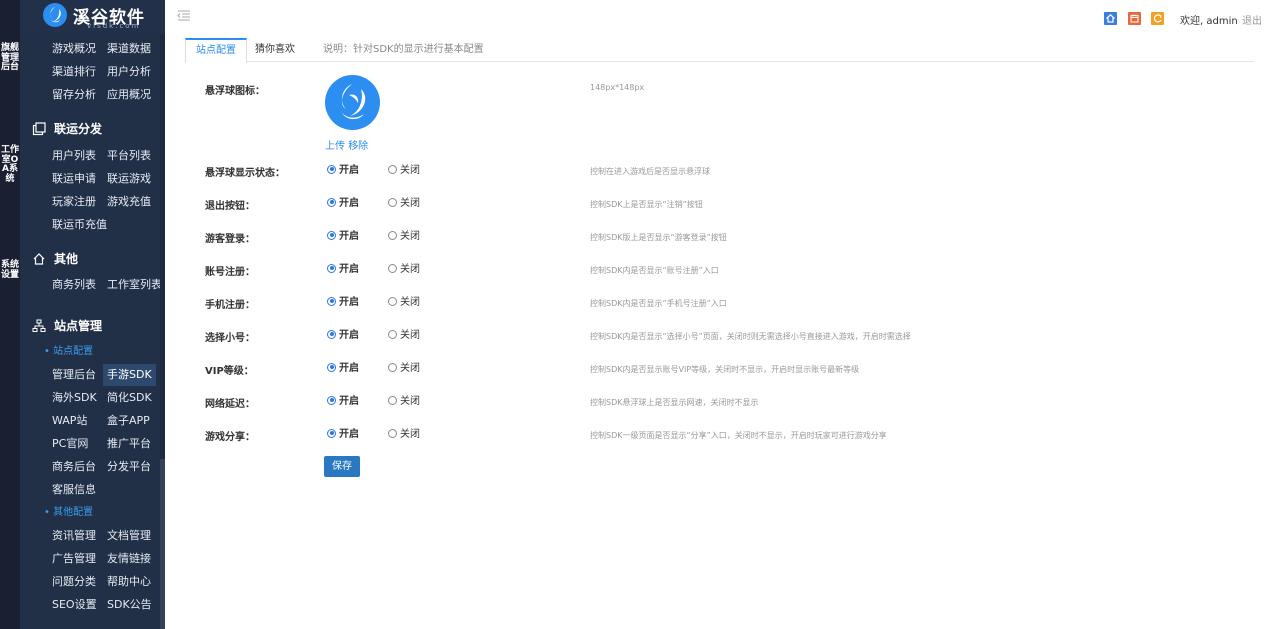 The image size is (1266, 629). Describe the element at coordinates (74, 202) in the screenshot. I see `sidebar-item-player-register: 玩家注册` at that location.